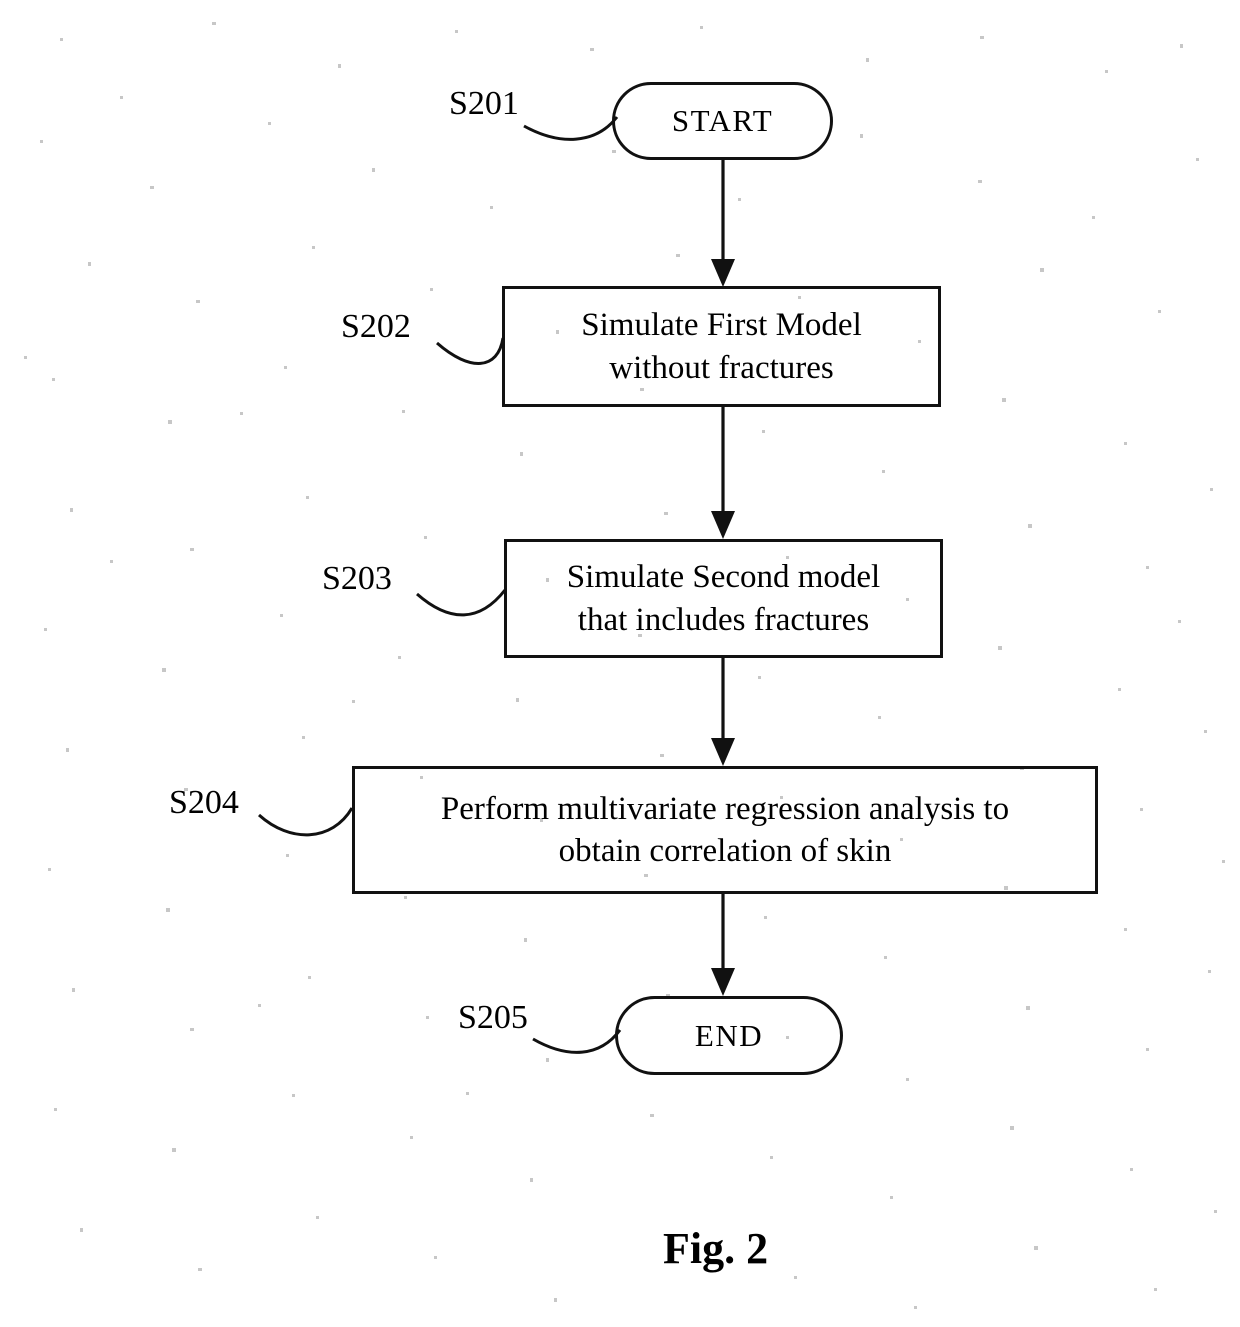 This screenshot has width=1240, height=1327. Describe the element at coordinates (723, 982) in the screenshot. I see `arrowhead-s204-to-end` at that location.